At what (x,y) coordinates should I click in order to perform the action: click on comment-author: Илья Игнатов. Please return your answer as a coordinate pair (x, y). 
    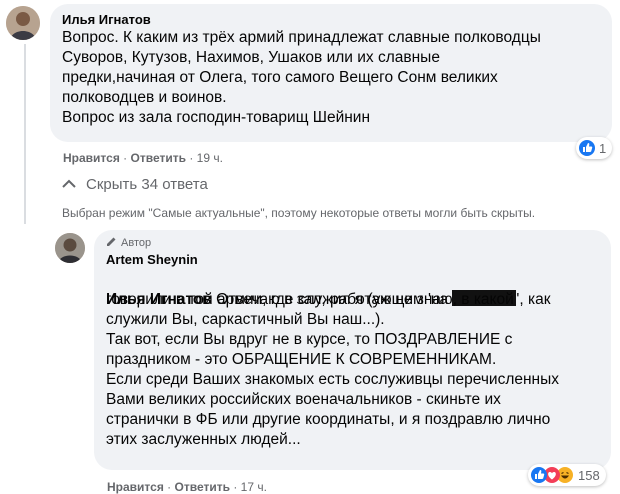
    Looking at the image, I should click on (106, 19).